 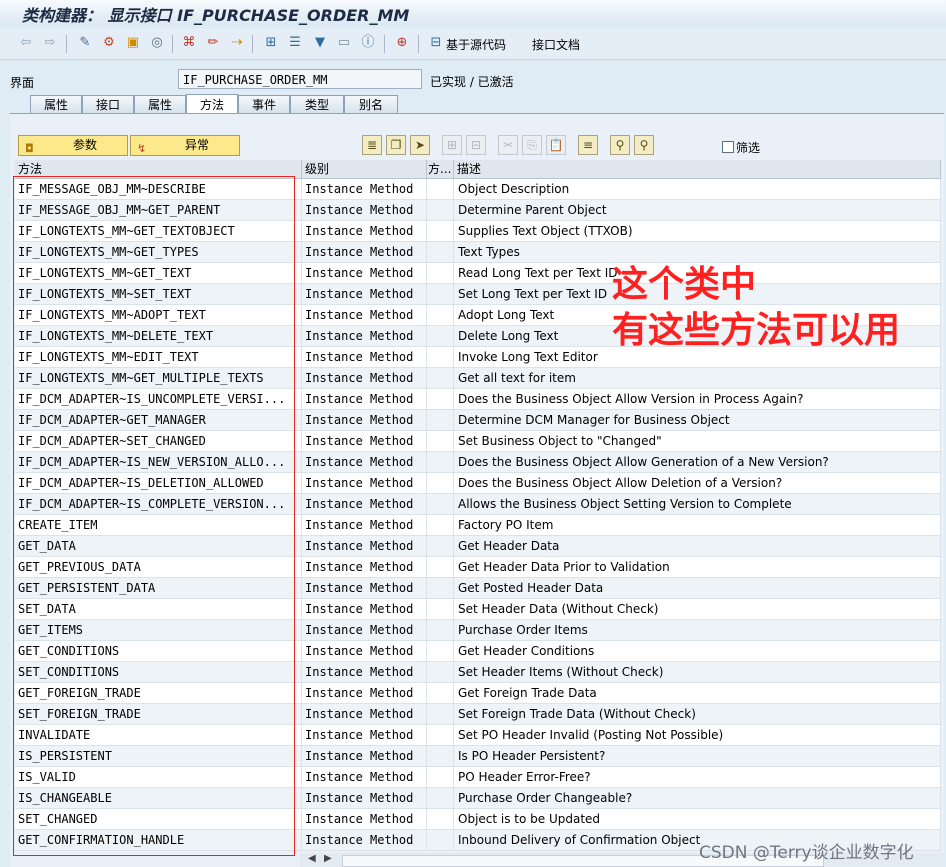 I want to click on scroll-right-icon: ▶, so click(x=328, y=858).